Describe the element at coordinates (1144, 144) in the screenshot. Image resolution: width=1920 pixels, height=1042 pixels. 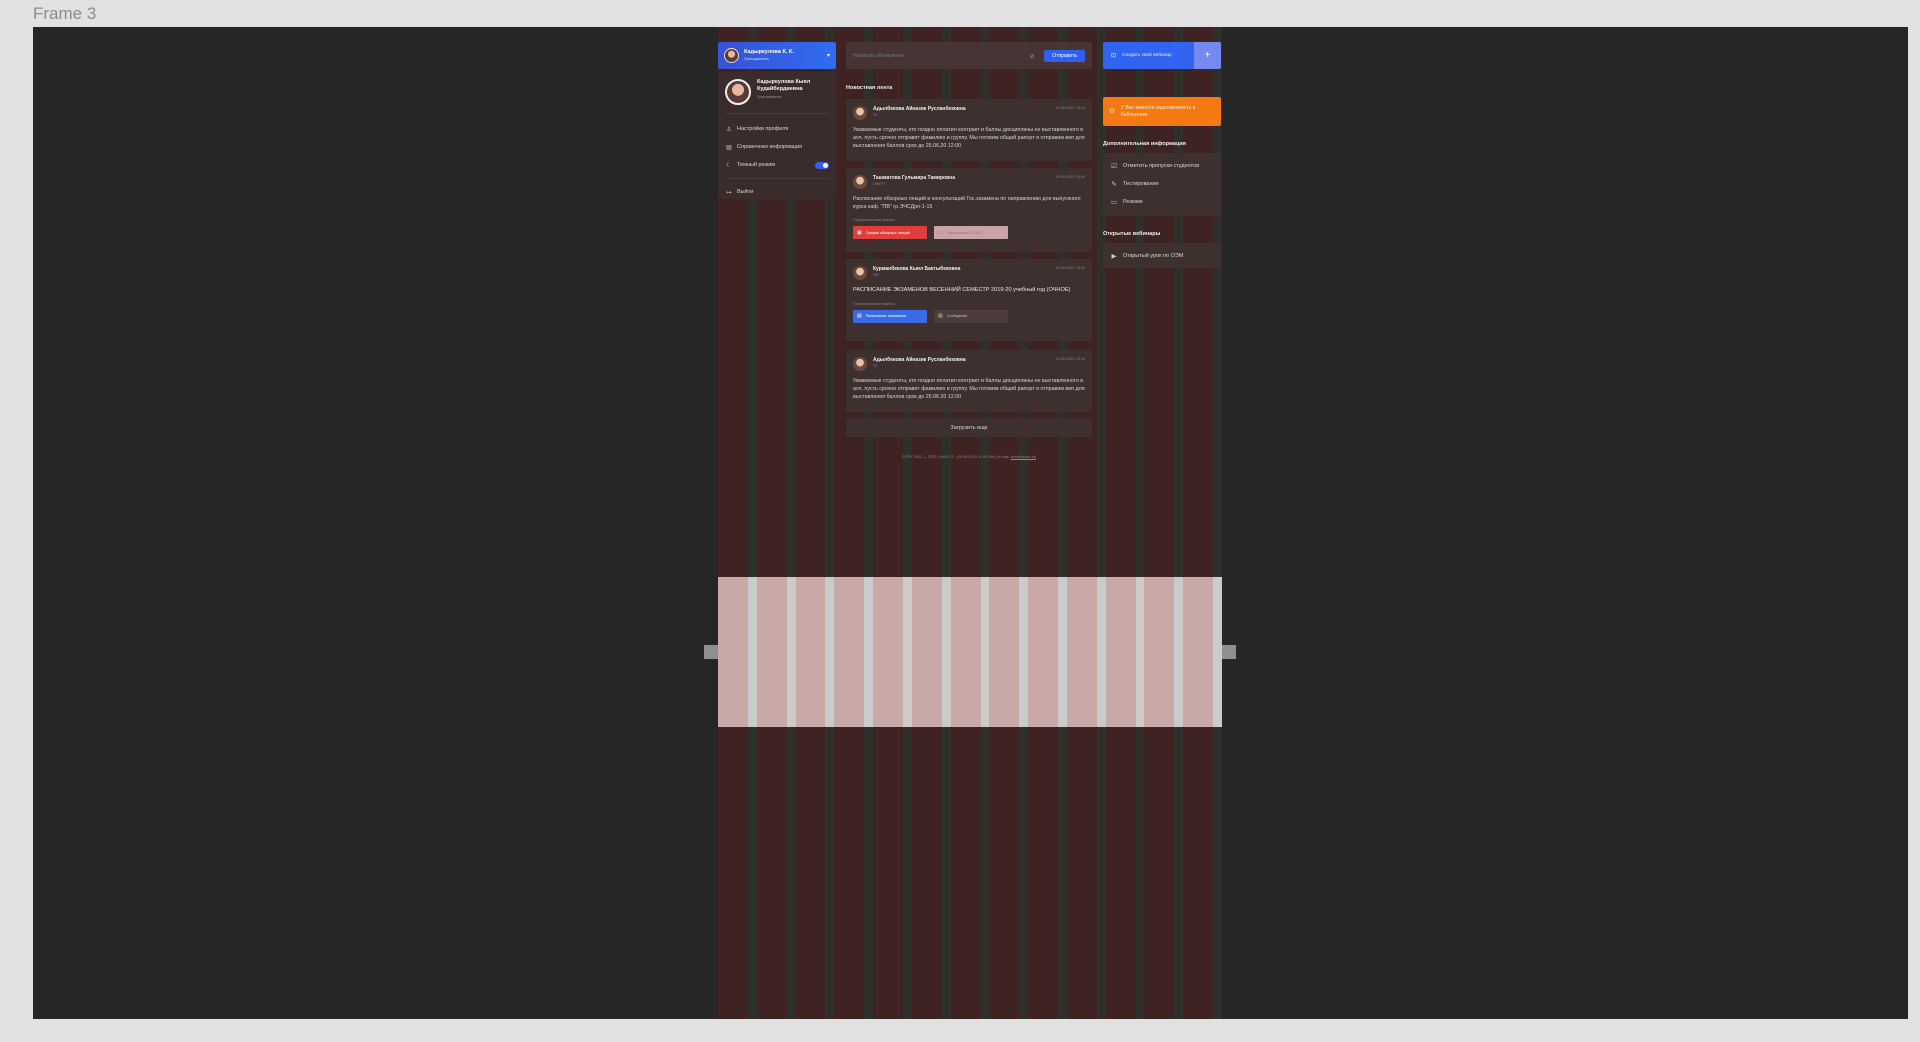
I see `extra-info-title: Дополнительная информация` at that location.